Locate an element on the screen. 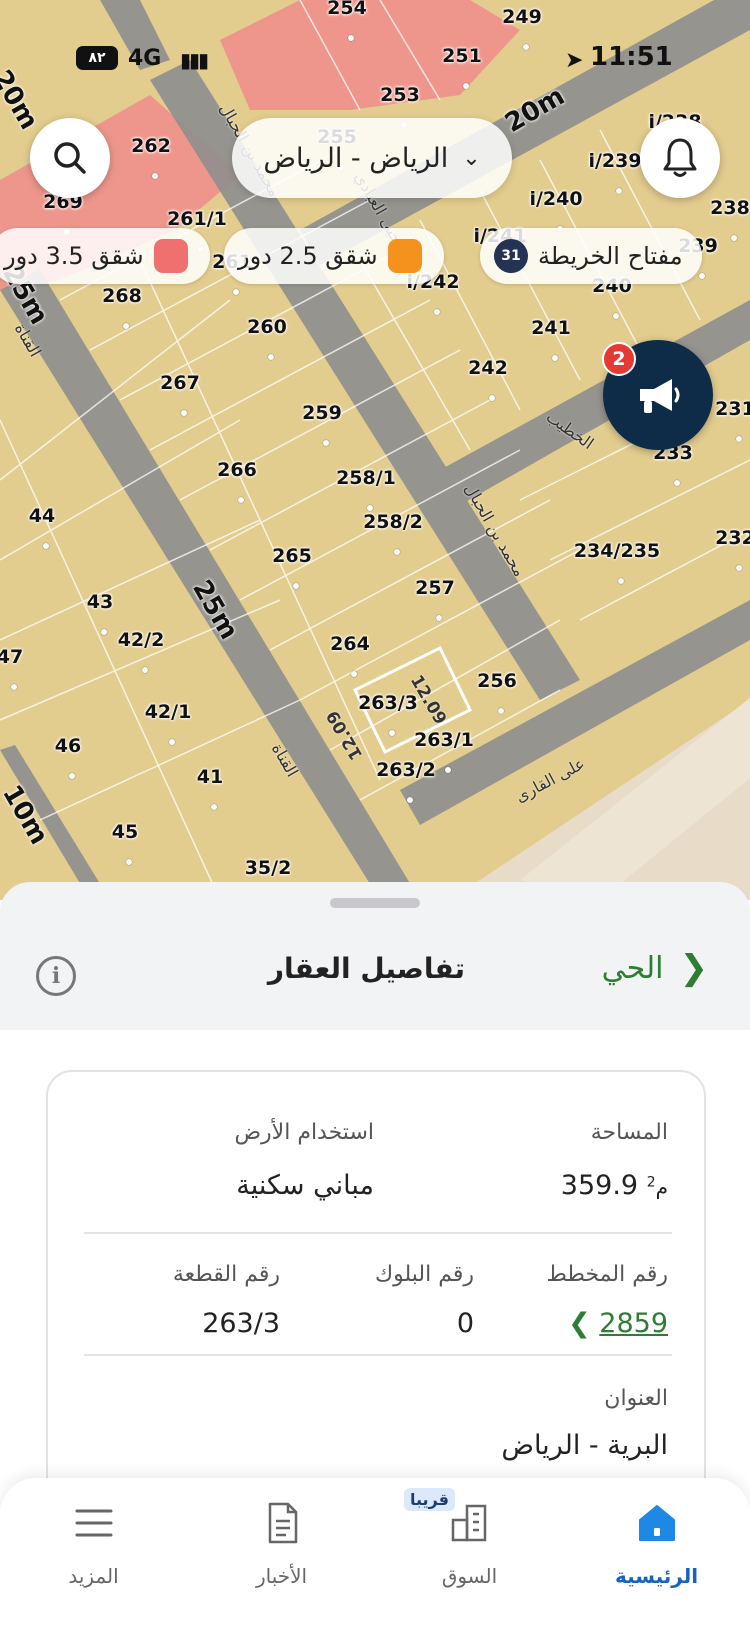 The height and width of the screenshot is (1630, 750). plot-number-label: 266 is located at coordinates (237, 470).